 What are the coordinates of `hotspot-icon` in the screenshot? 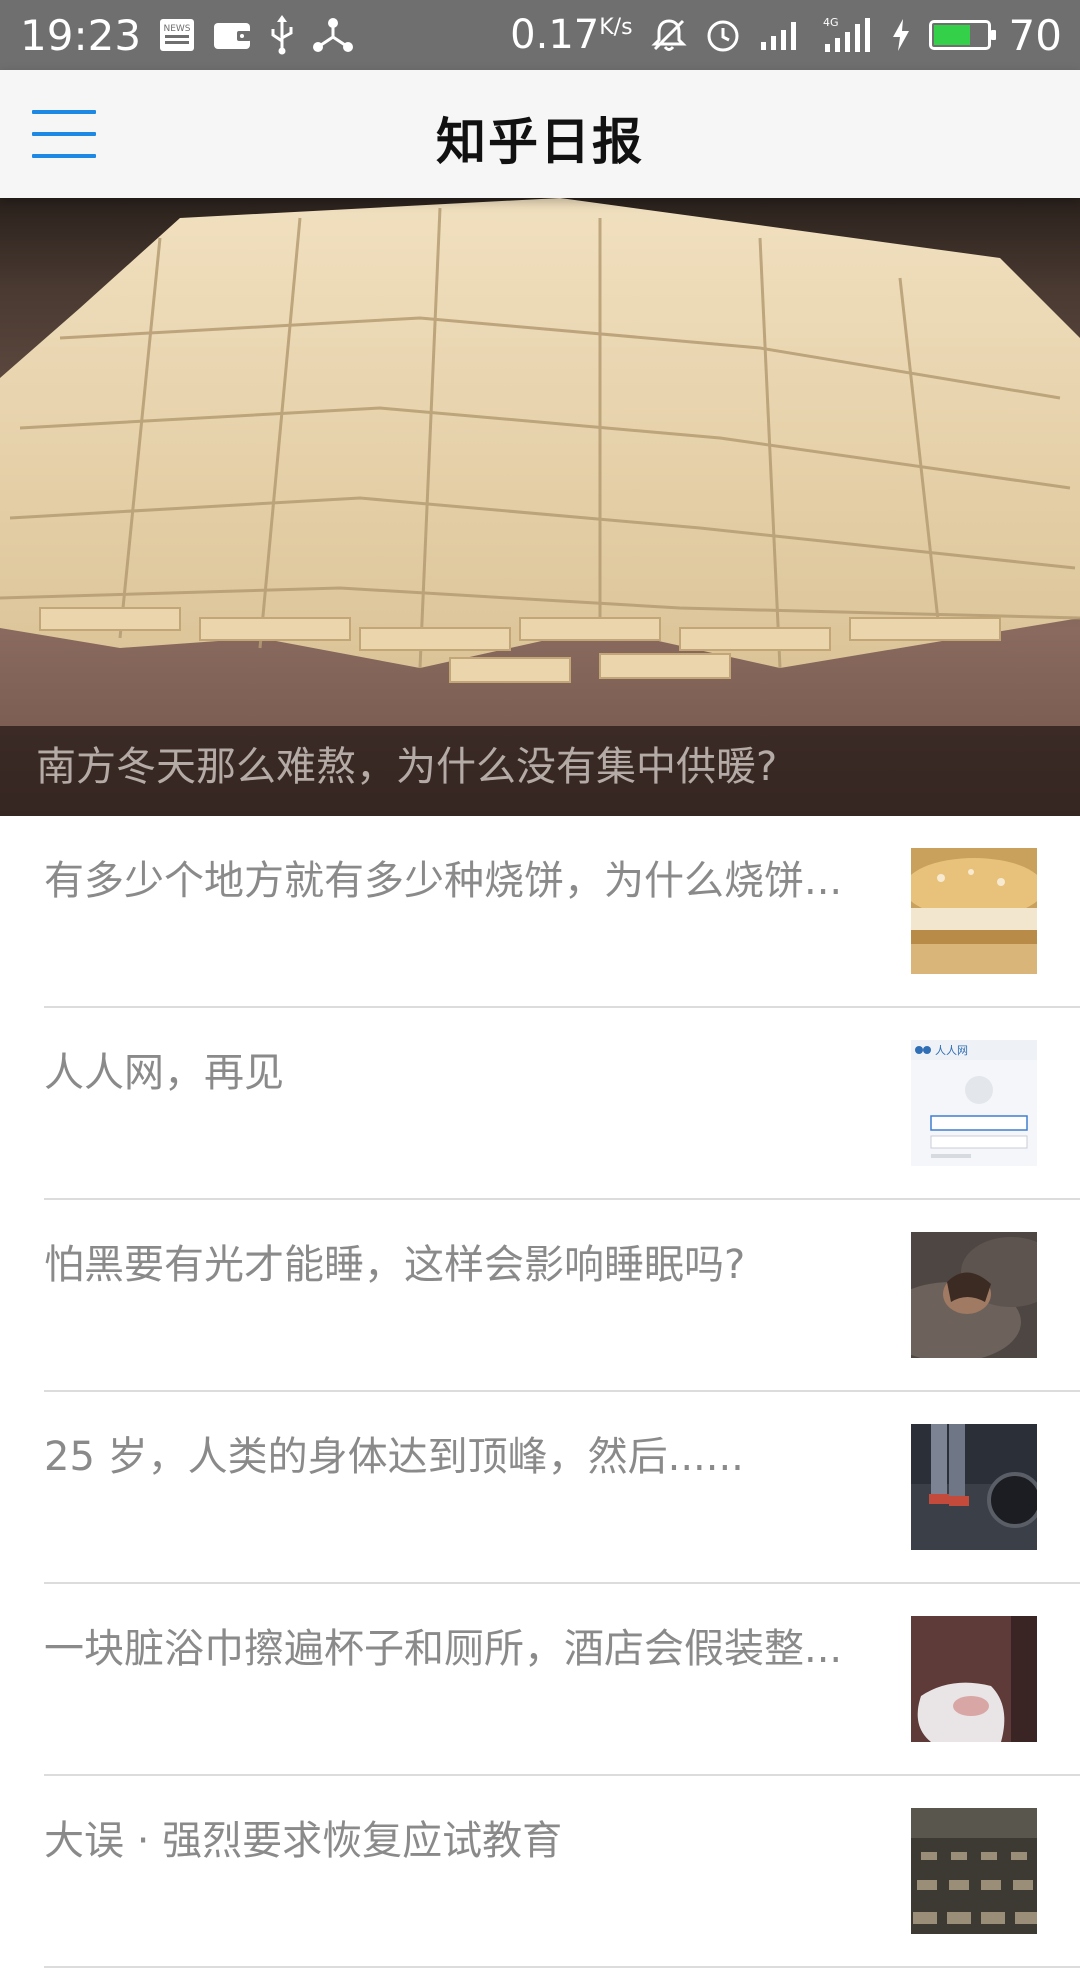 It's located at (333, 35).